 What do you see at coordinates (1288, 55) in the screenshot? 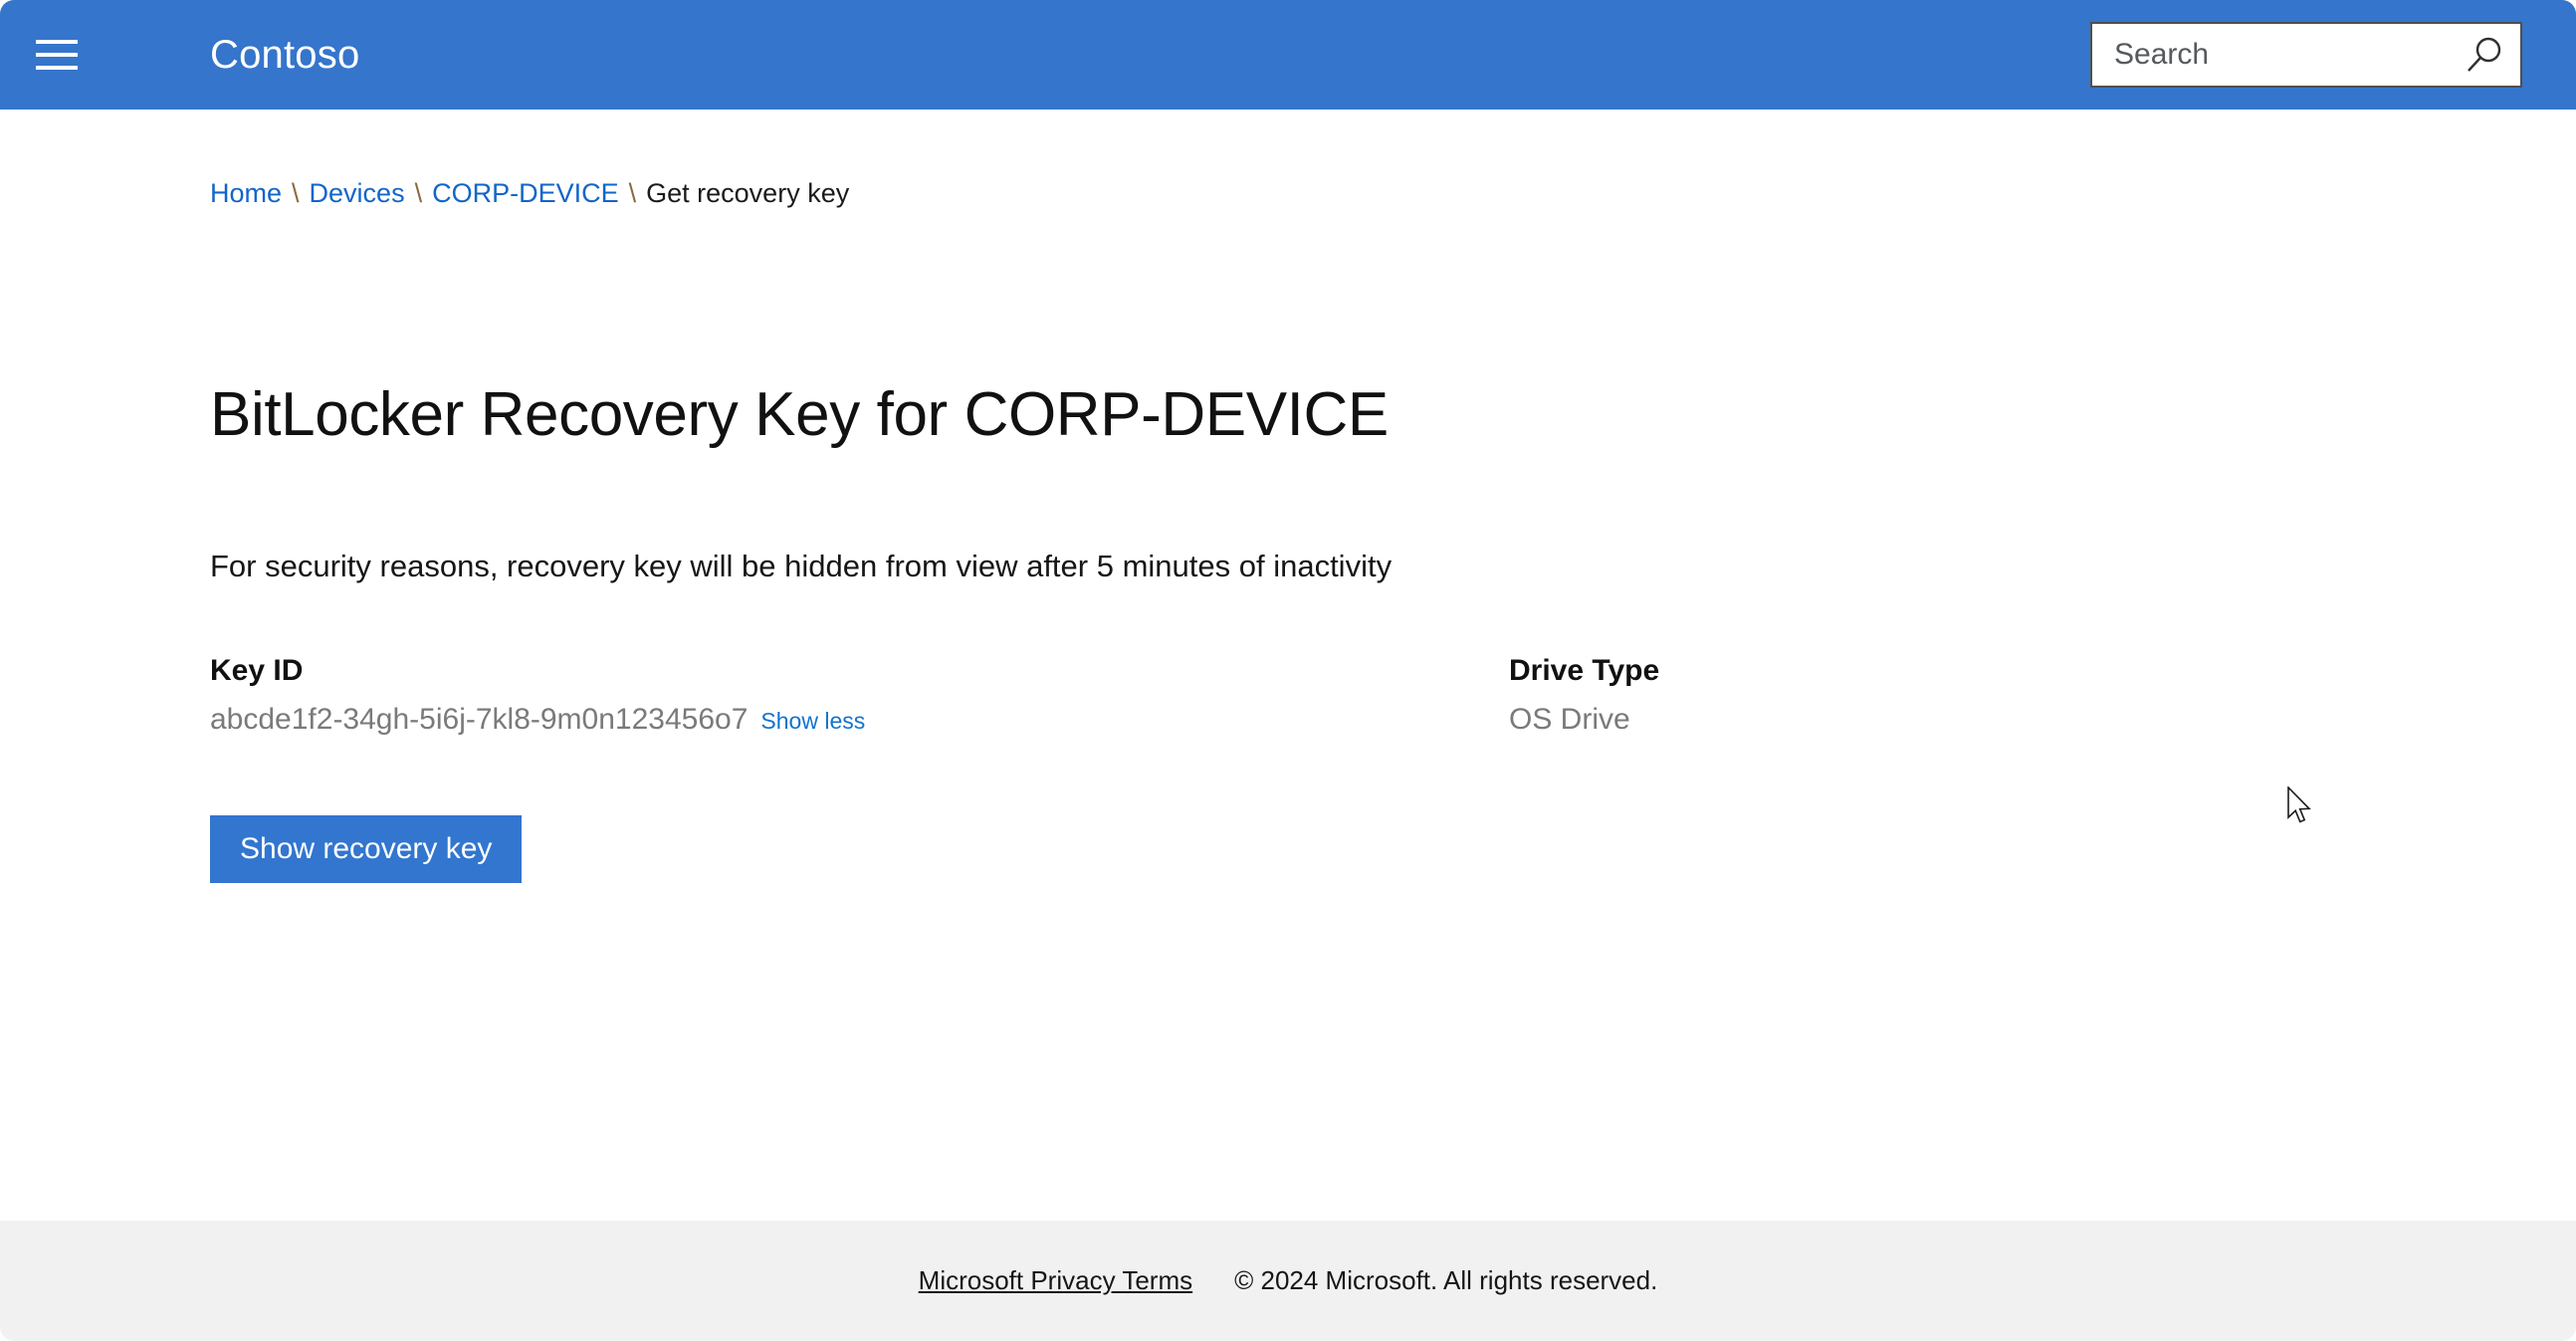
I see `app-header: Contoso` at bounding box center [1288, 55].